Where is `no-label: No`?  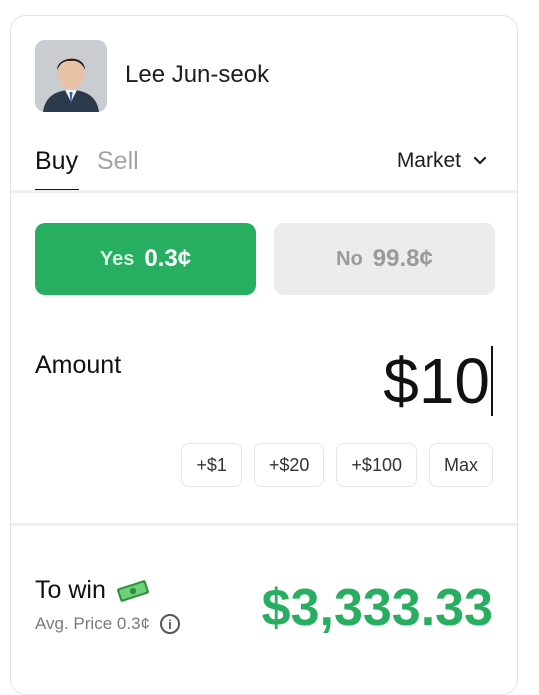 no-label: No is located at coordinates (349, 258).